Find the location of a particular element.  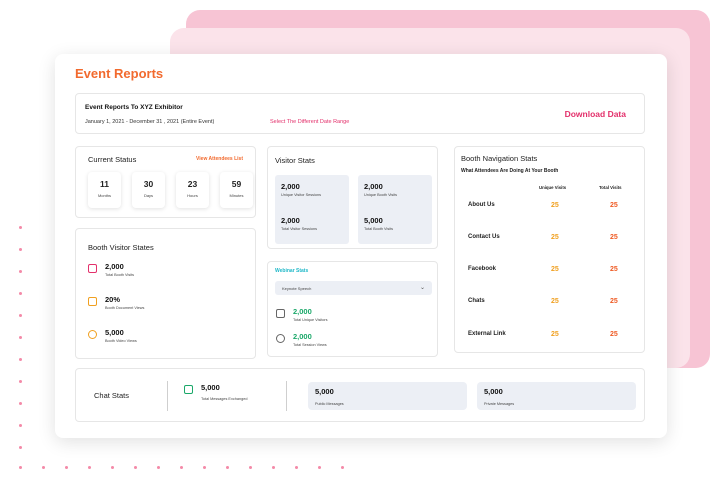

calendar-icon is located at coordinates (92, 268).